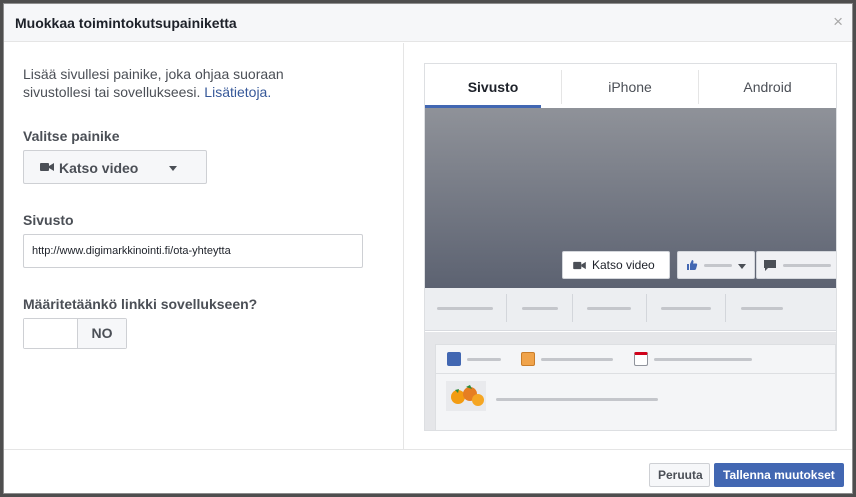 This screenshot has width=856, height=497. What do you see at coordinates (140, 304) in the screenshot?
I see `app-link-label: Määritetäänkö linkki sovellukseen?` at bounding box center [140, 304].